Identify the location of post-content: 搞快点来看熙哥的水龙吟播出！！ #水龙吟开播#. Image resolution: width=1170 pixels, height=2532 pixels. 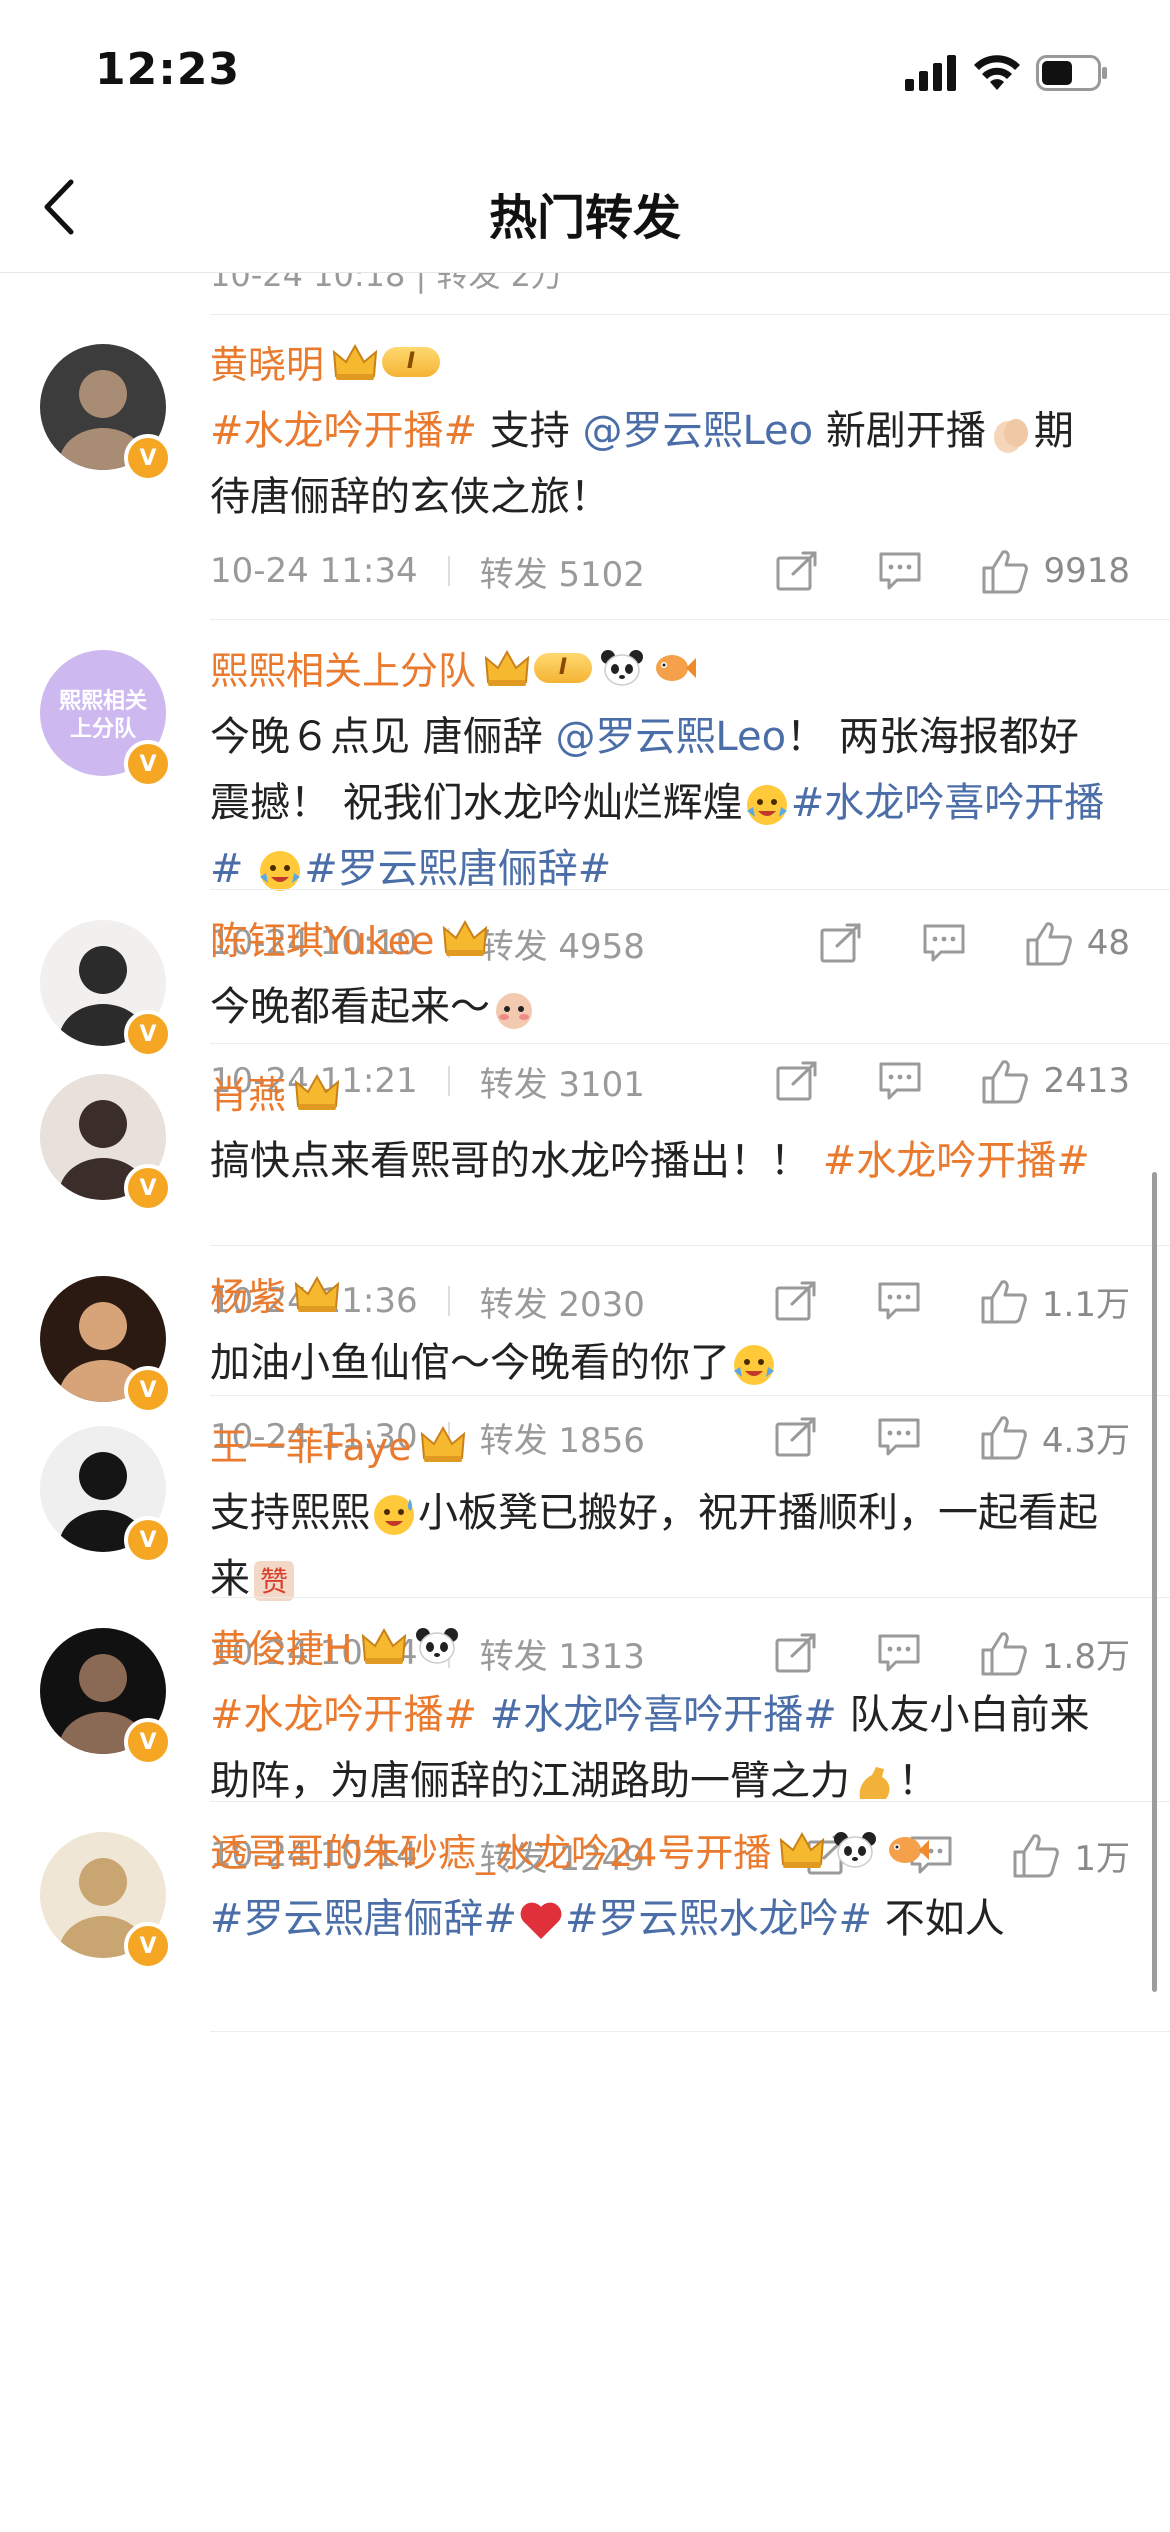
(660, 1161).